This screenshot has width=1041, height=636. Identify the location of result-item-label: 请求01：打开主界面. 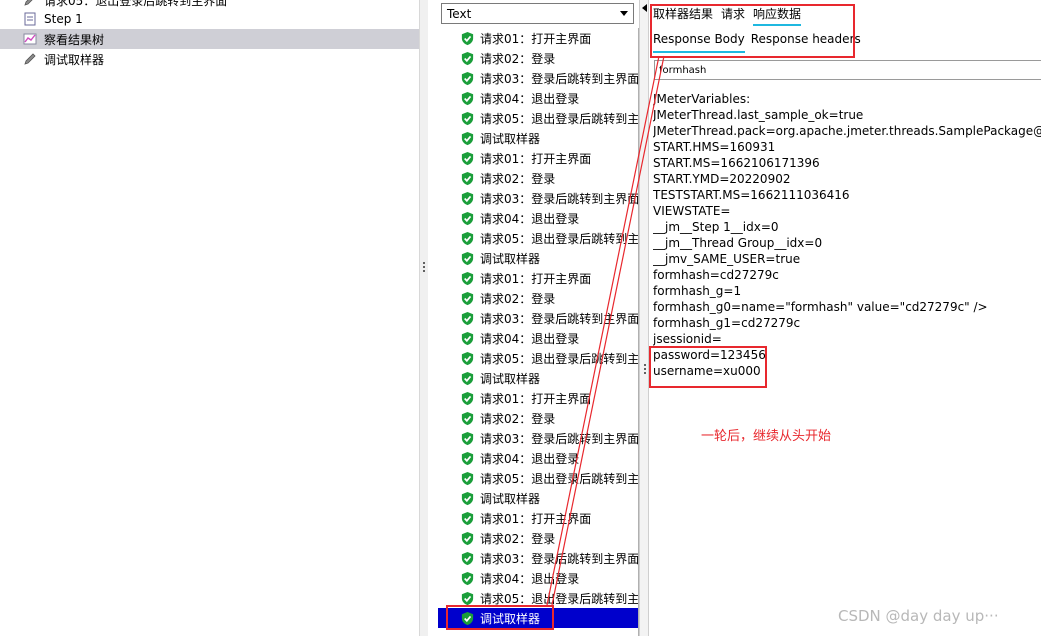
(536, 38).